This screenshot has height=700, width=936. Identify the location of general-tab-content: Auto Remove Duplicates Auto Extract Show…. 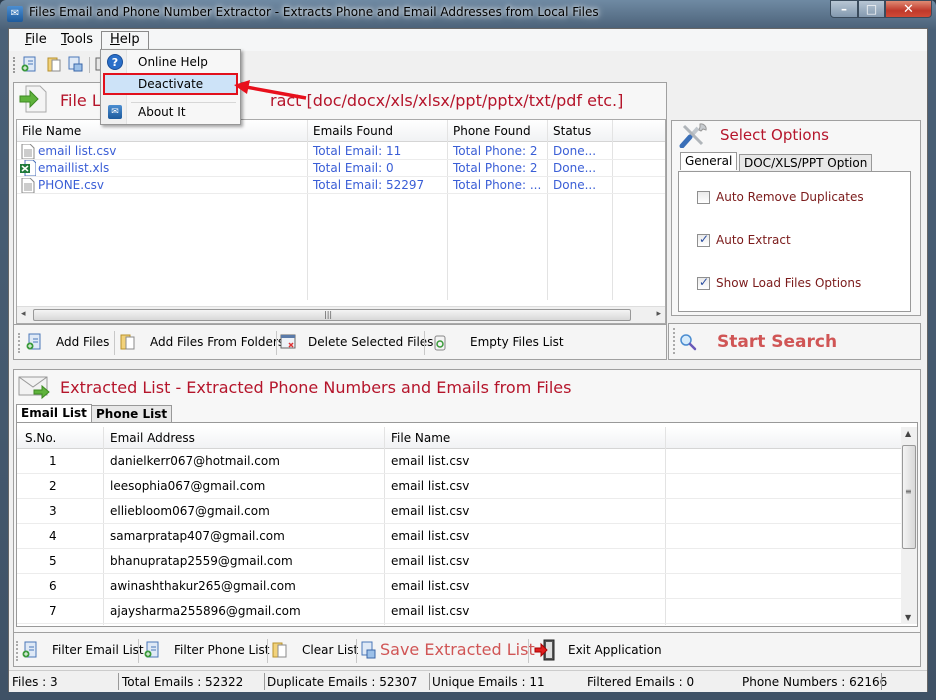
(794, 241).